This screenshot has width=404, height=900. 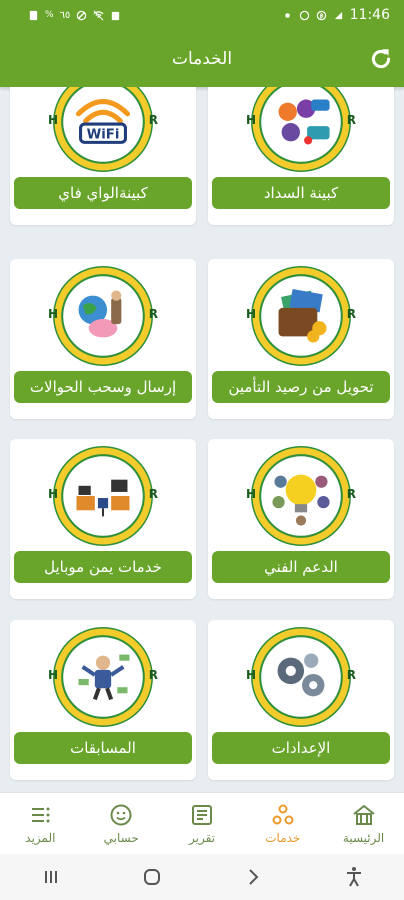 What do you see at coordinates (201, 837) in the screenshot?
I see `nav-label: تقرير` at bounding box center [201, 837].